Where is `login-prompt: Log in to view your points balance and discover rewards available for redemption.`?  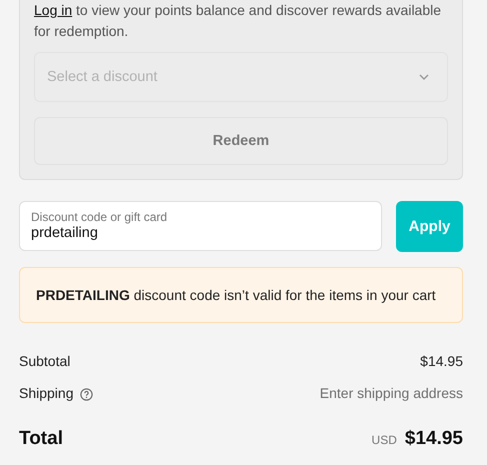 login-prompt: Log in to view your points balance and discover rewards available for redemption. is located at coordinates (238, 21).